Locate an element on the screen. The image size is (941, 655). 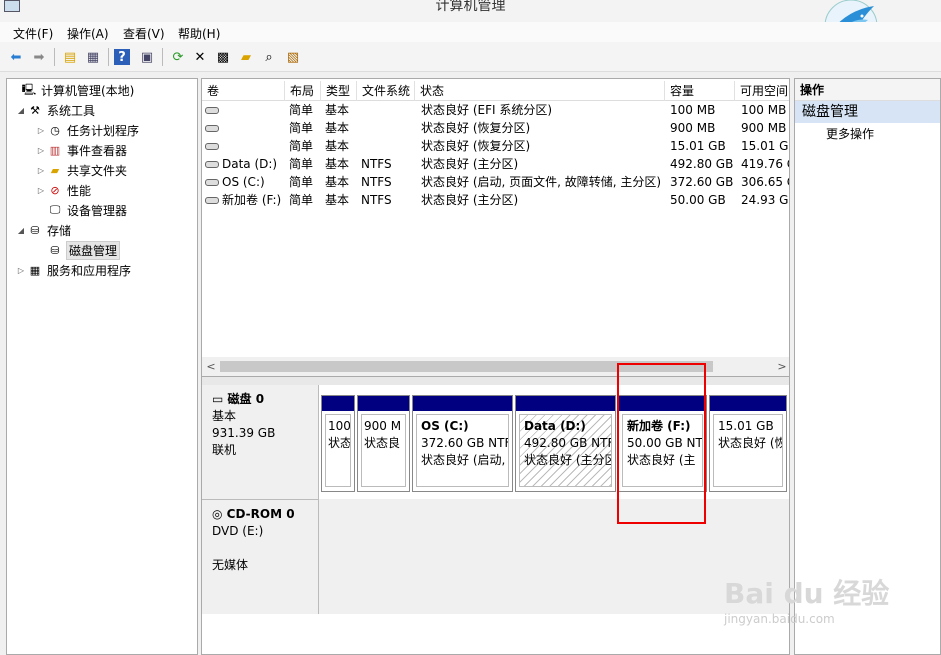
table-row: 简单 基本 状态良好 (恢复分区) 900 MB 900 MB is located at coordinates (495, 128).